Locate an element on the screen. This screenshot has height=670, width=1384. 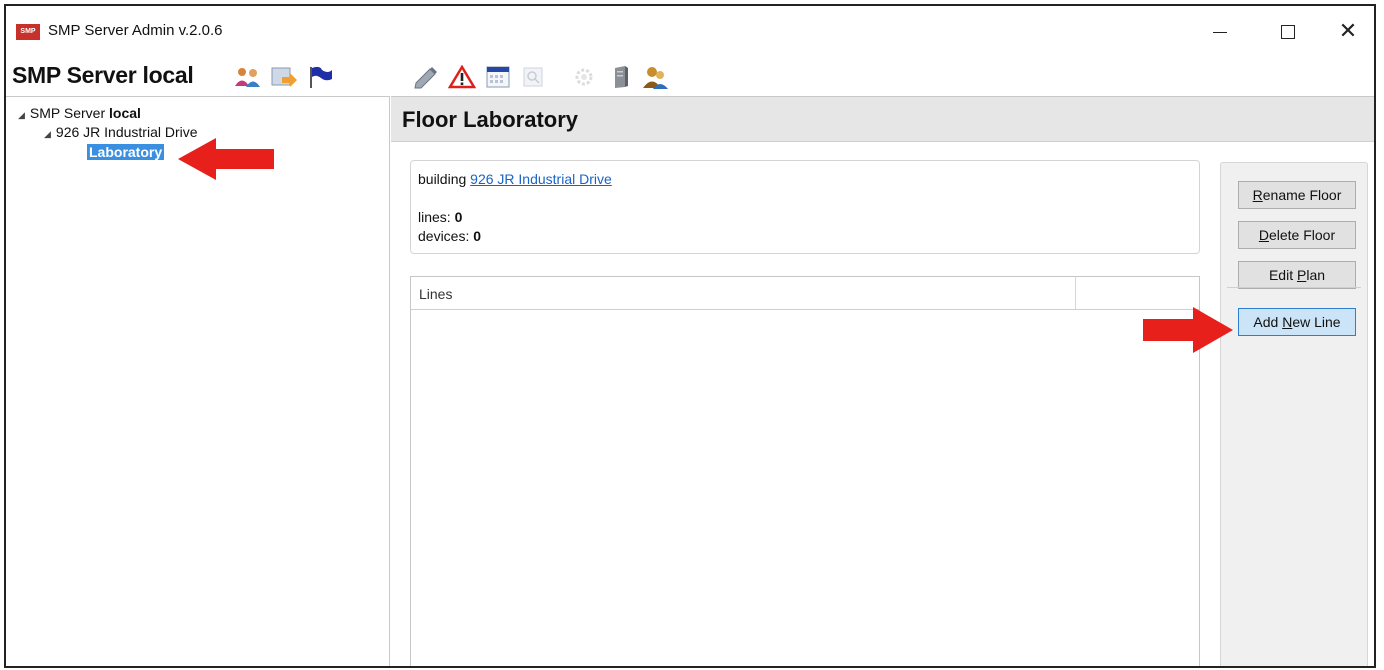
toolbar: SMP Server local is located at coordinates (690, 76).